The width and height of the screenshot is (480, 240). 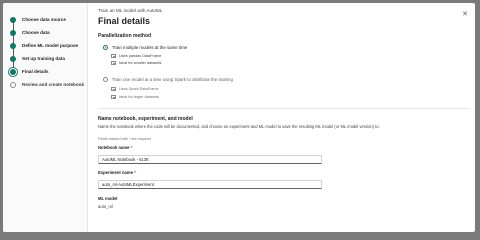 I want to click on step-pending-icon, so click(x=13, y=84).